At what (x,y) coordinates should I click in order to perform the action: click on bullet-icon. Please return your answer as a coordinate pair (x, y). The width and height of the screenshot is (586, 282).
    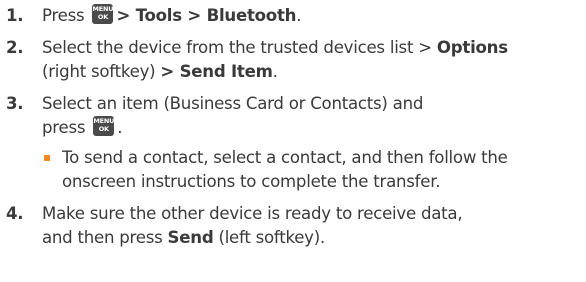
    Looking at the image, I should click on (47, 158).